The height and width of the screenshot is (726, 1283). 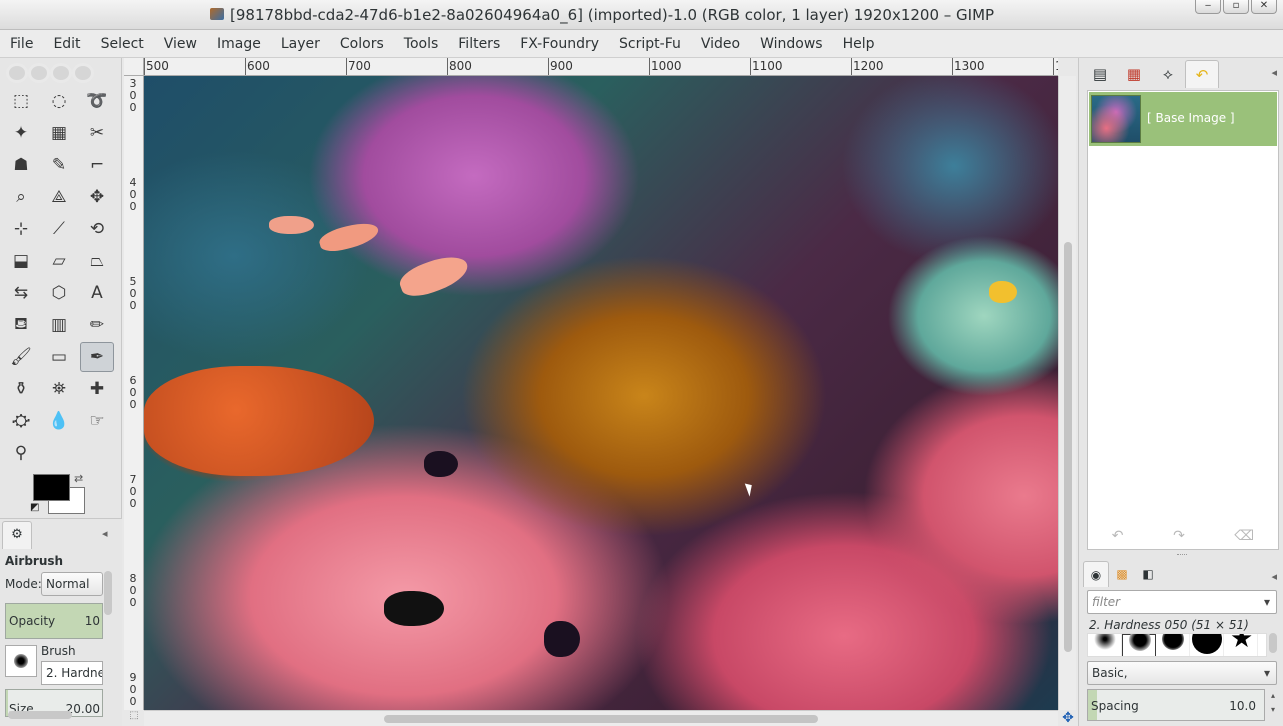 What do you see at coordinates (21, 133) in the screenshot?
I see `fuzzy-select-tool: ✦` at bounding box center [21, 133].